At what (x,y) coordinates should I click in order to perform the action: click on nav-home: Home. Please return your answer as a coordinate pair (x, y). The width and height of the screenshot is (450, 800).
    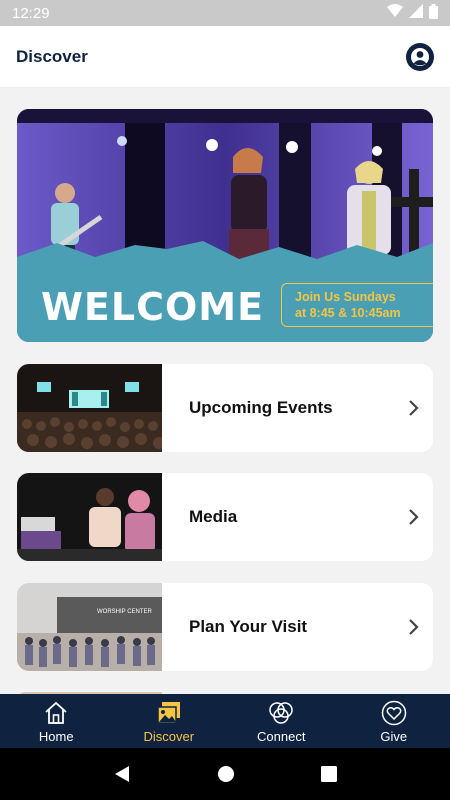
    Looking at the image, I should click on (56, 721).